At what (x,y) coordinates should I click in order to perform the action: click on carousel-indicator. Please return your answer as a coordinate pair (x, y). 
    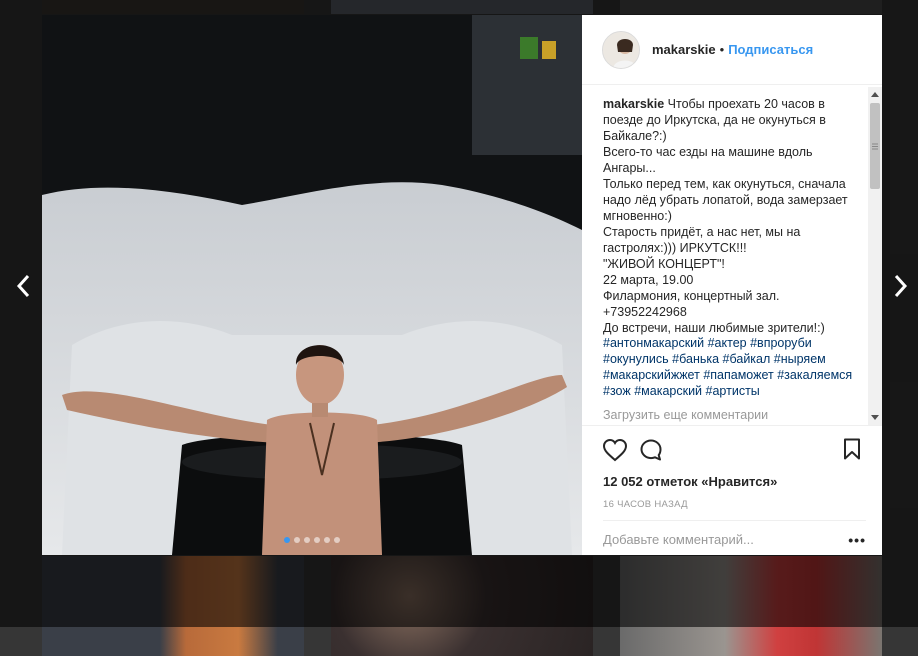
    Looking at the image, I should click on (312, 540).